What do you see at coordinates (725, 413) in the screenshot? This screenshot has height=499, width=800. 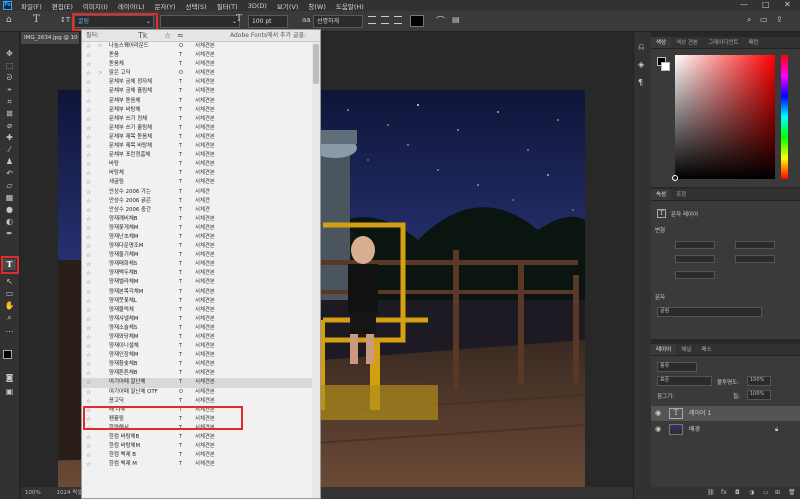 I see `layer-row-text: ◉ T 레이어 1` at bounding box center [725, 413].